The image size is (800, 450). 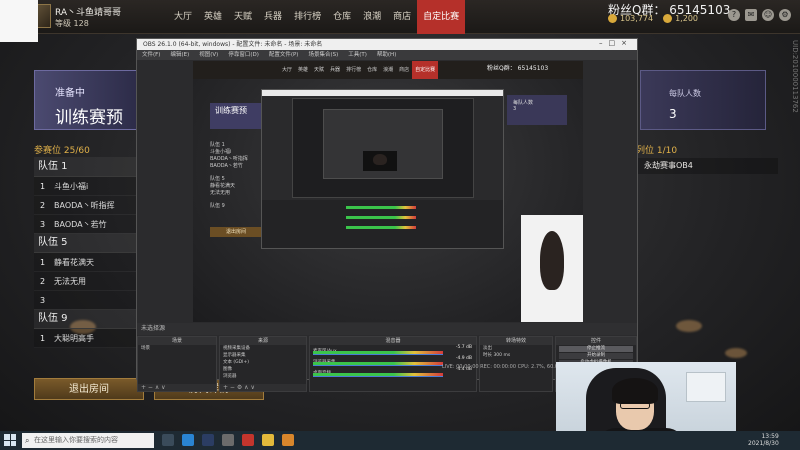 I want to click on list-item: 视频采集设备, so click(x=263, y=348).